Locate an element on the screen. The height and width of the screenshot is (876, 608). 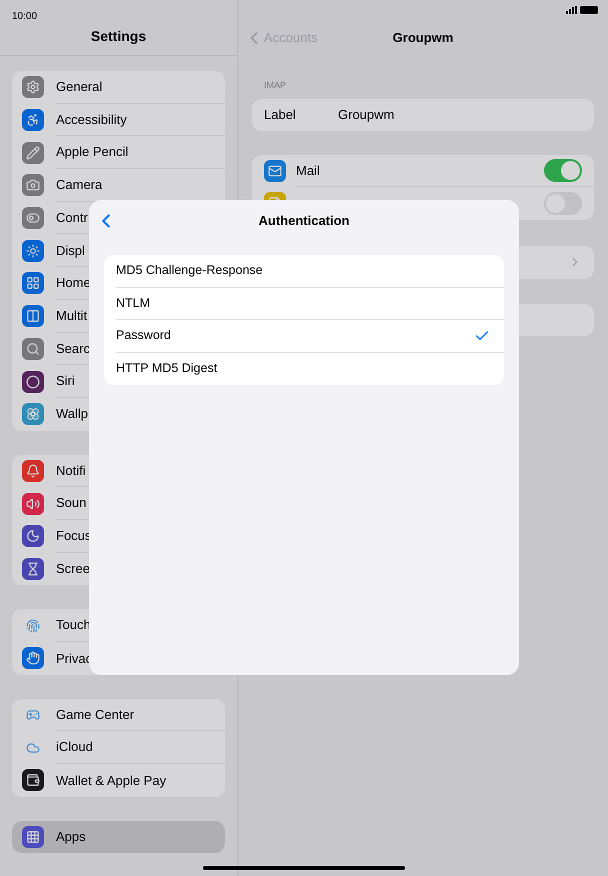
item-label: Siri is located at coordinates (65, 381).